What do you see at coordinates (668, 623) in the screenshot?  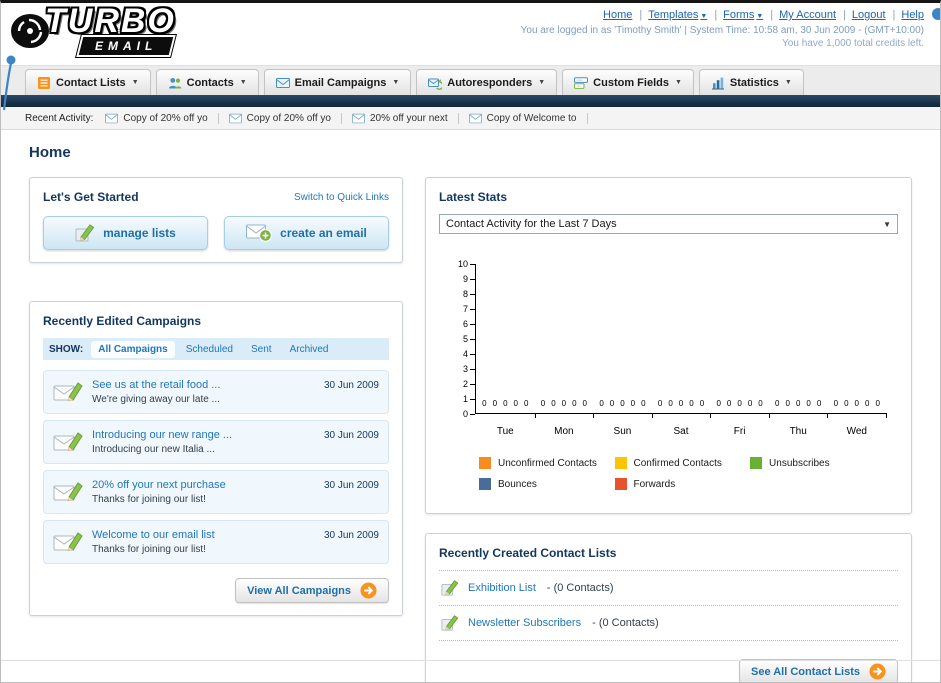 I see `contact-list-item: Newsletter Subscribers - (0 Contacts)` at bounding box center [668, 623].